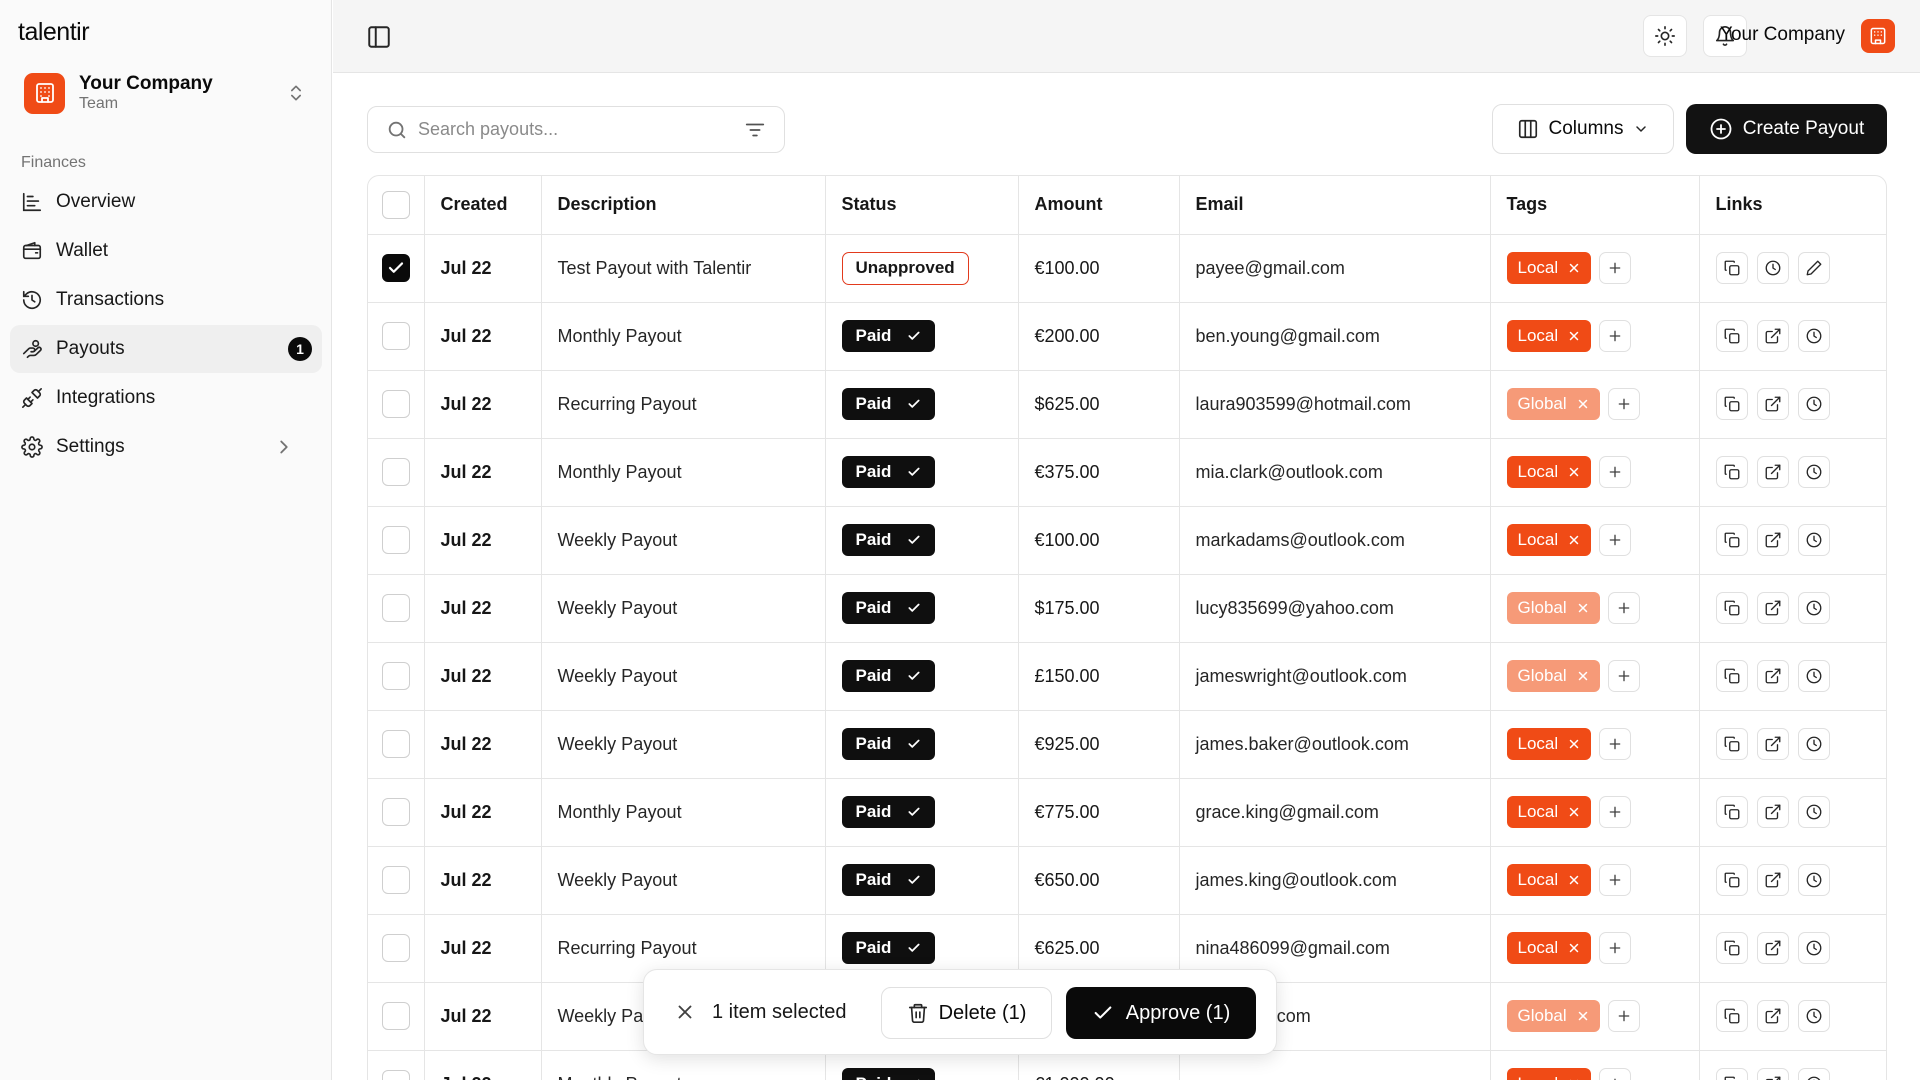 This screenshot has width=1920, height=1080. Describe the element at coordinates (166, 300) in the screenshot. I see `sidebar-item-transactions: Transactions` at that location.